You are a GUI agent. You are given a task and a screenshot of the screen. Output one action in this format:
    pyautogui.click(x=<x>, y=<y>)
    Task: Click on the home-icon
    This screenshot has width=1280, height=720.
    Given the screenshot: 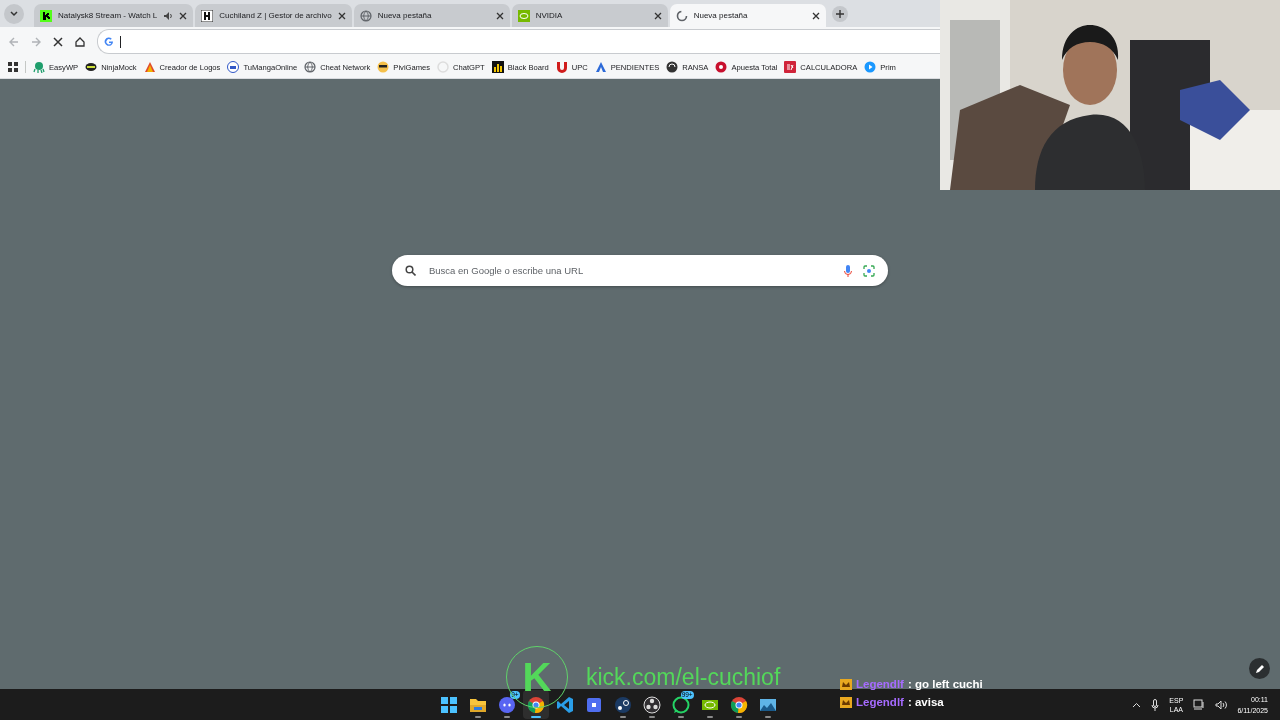 What is the action you would take?
    pyautogui.click(x=80, y=41)
    